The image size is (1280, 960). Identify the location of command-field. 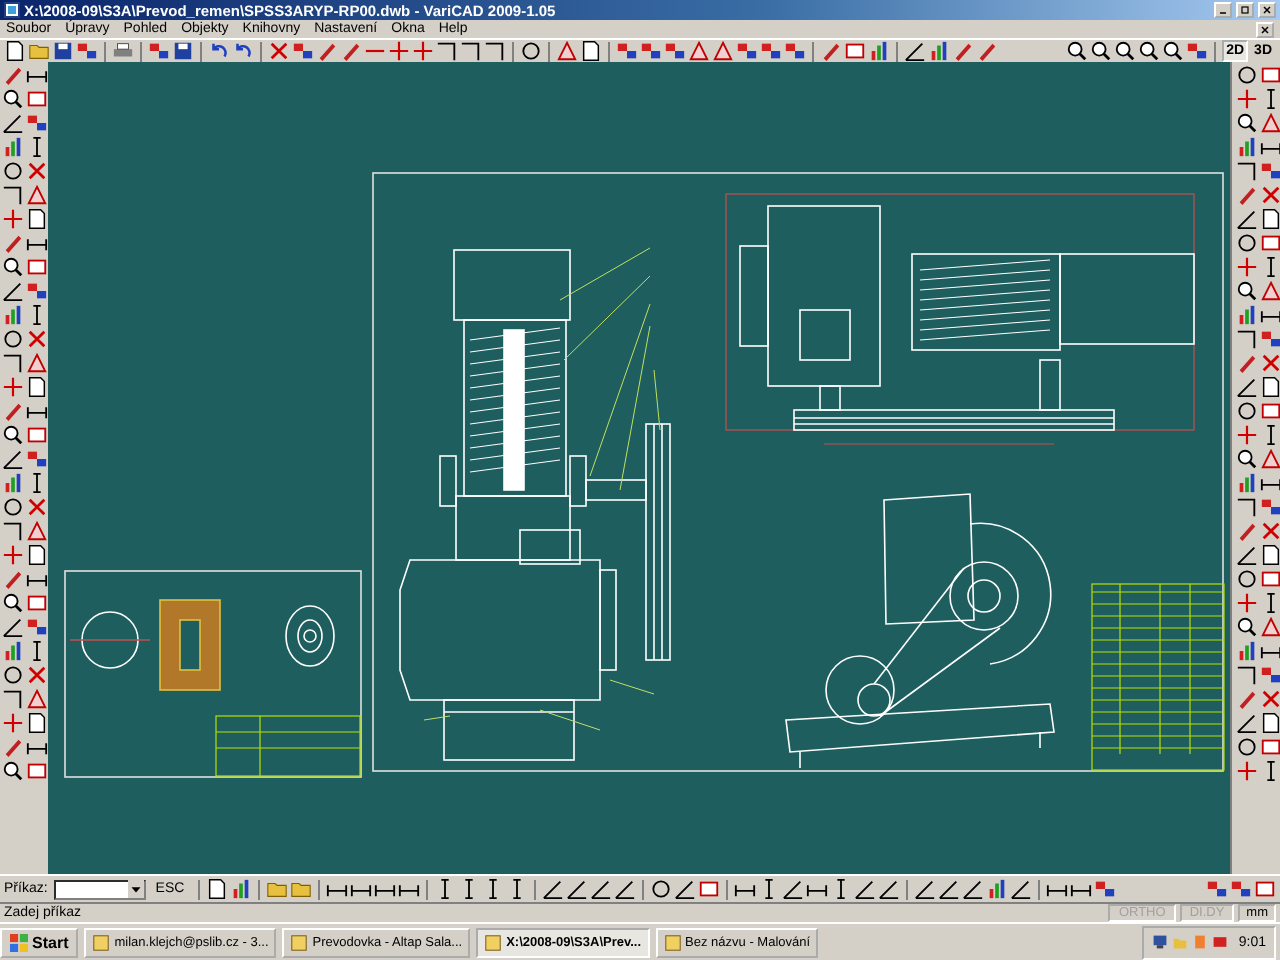
(99, 889).